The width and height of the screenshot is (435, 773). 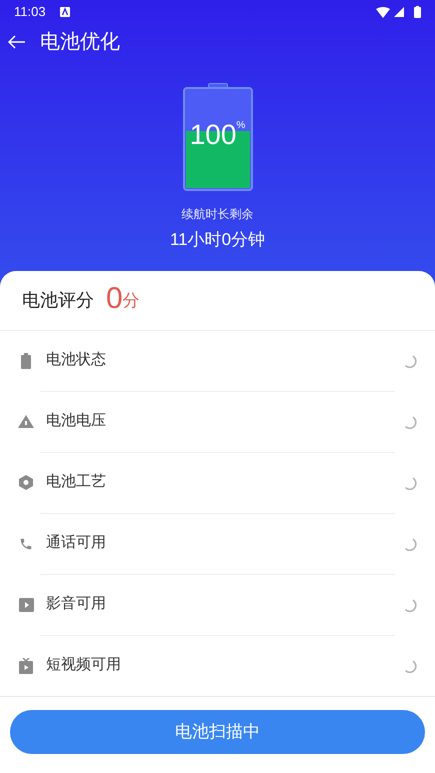 What do you see at coordinates (76, 421) in the screenshot?
I see `check-label: 电池电压` at bounding box center [76, 421].